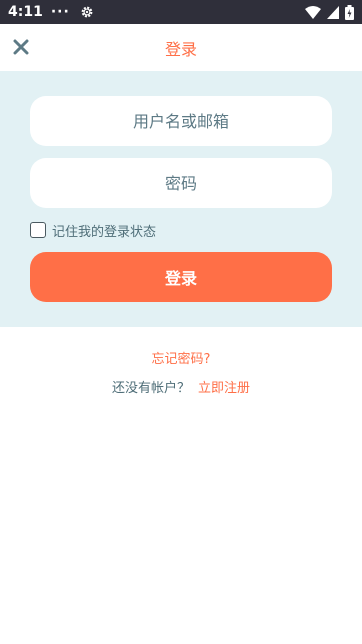 The image size is (362, 644). Describe the element at coordinates (104, 232) in the screenshot. I see `remember-me-label: 记住我的登录状态` at that location.